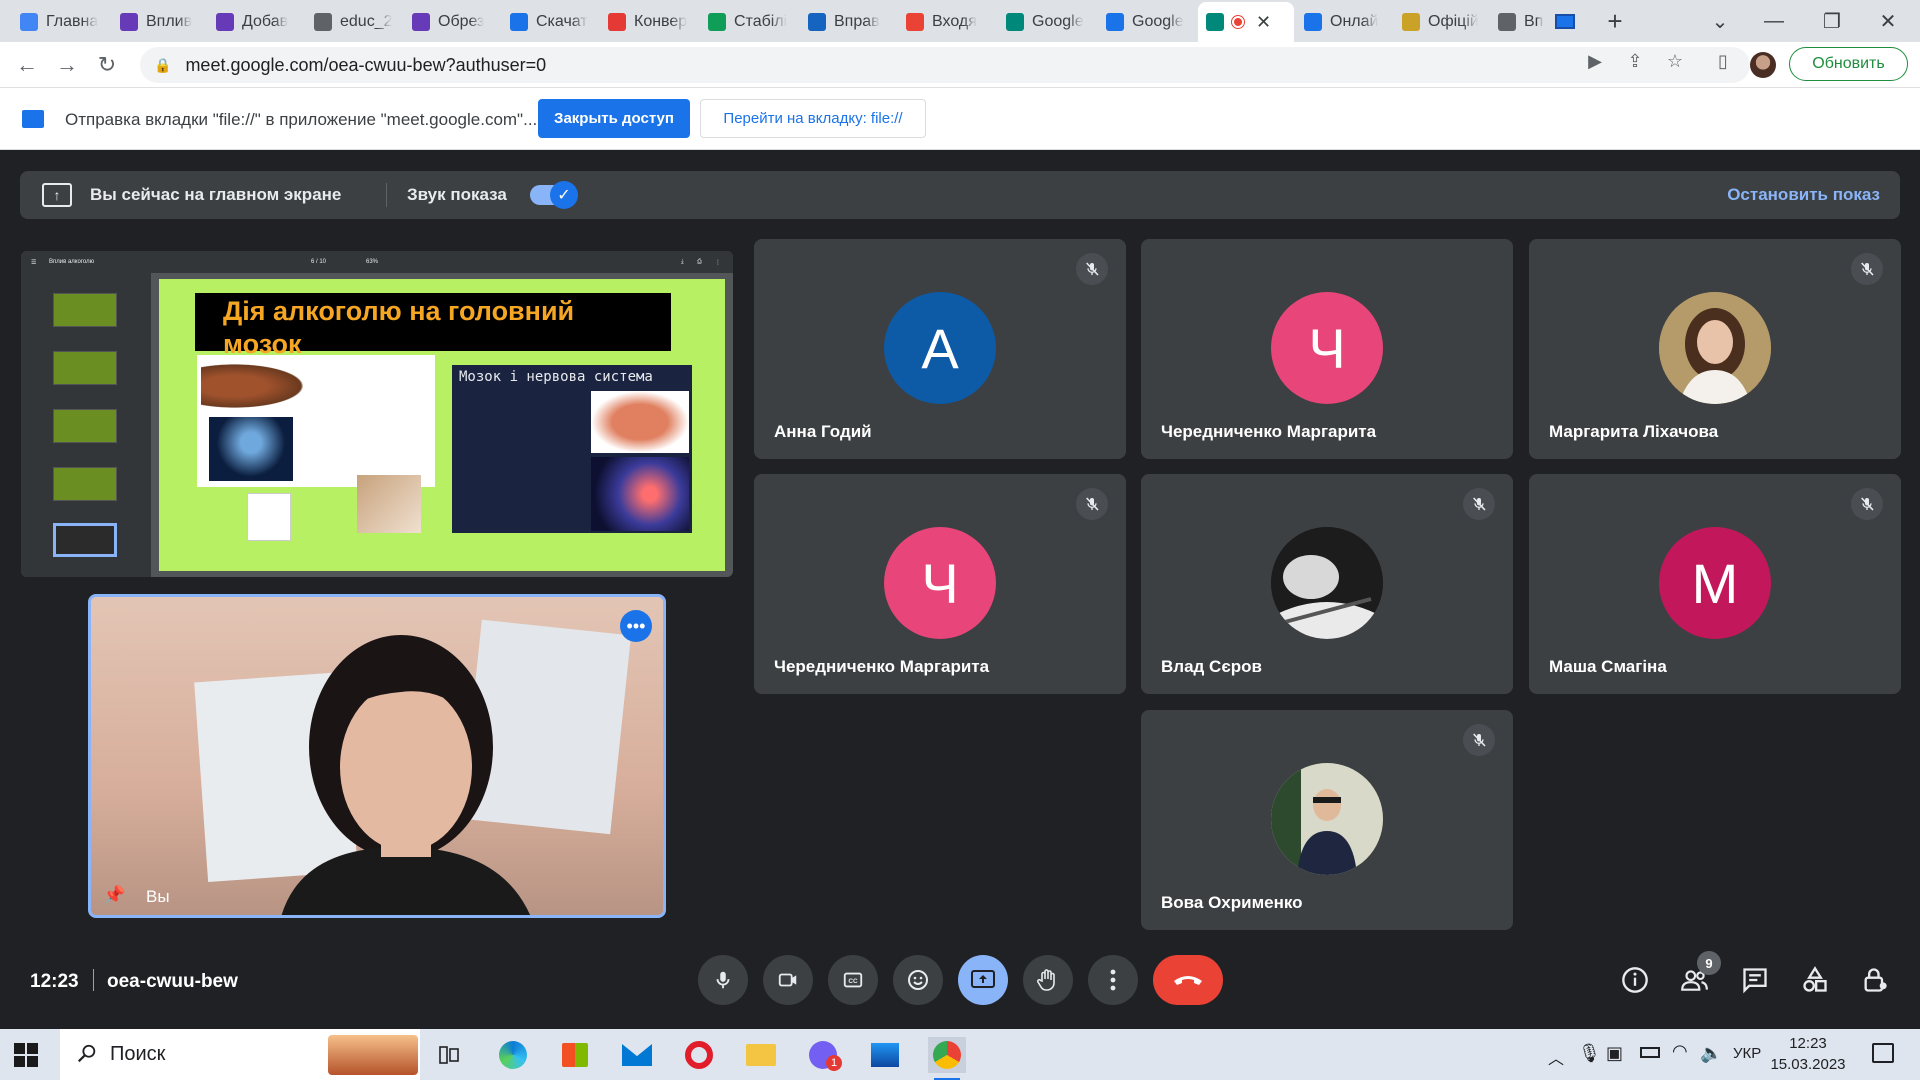  Describe the element at coordinates (1113, 980) in the screenshot. I see `more-options-button` at that location.